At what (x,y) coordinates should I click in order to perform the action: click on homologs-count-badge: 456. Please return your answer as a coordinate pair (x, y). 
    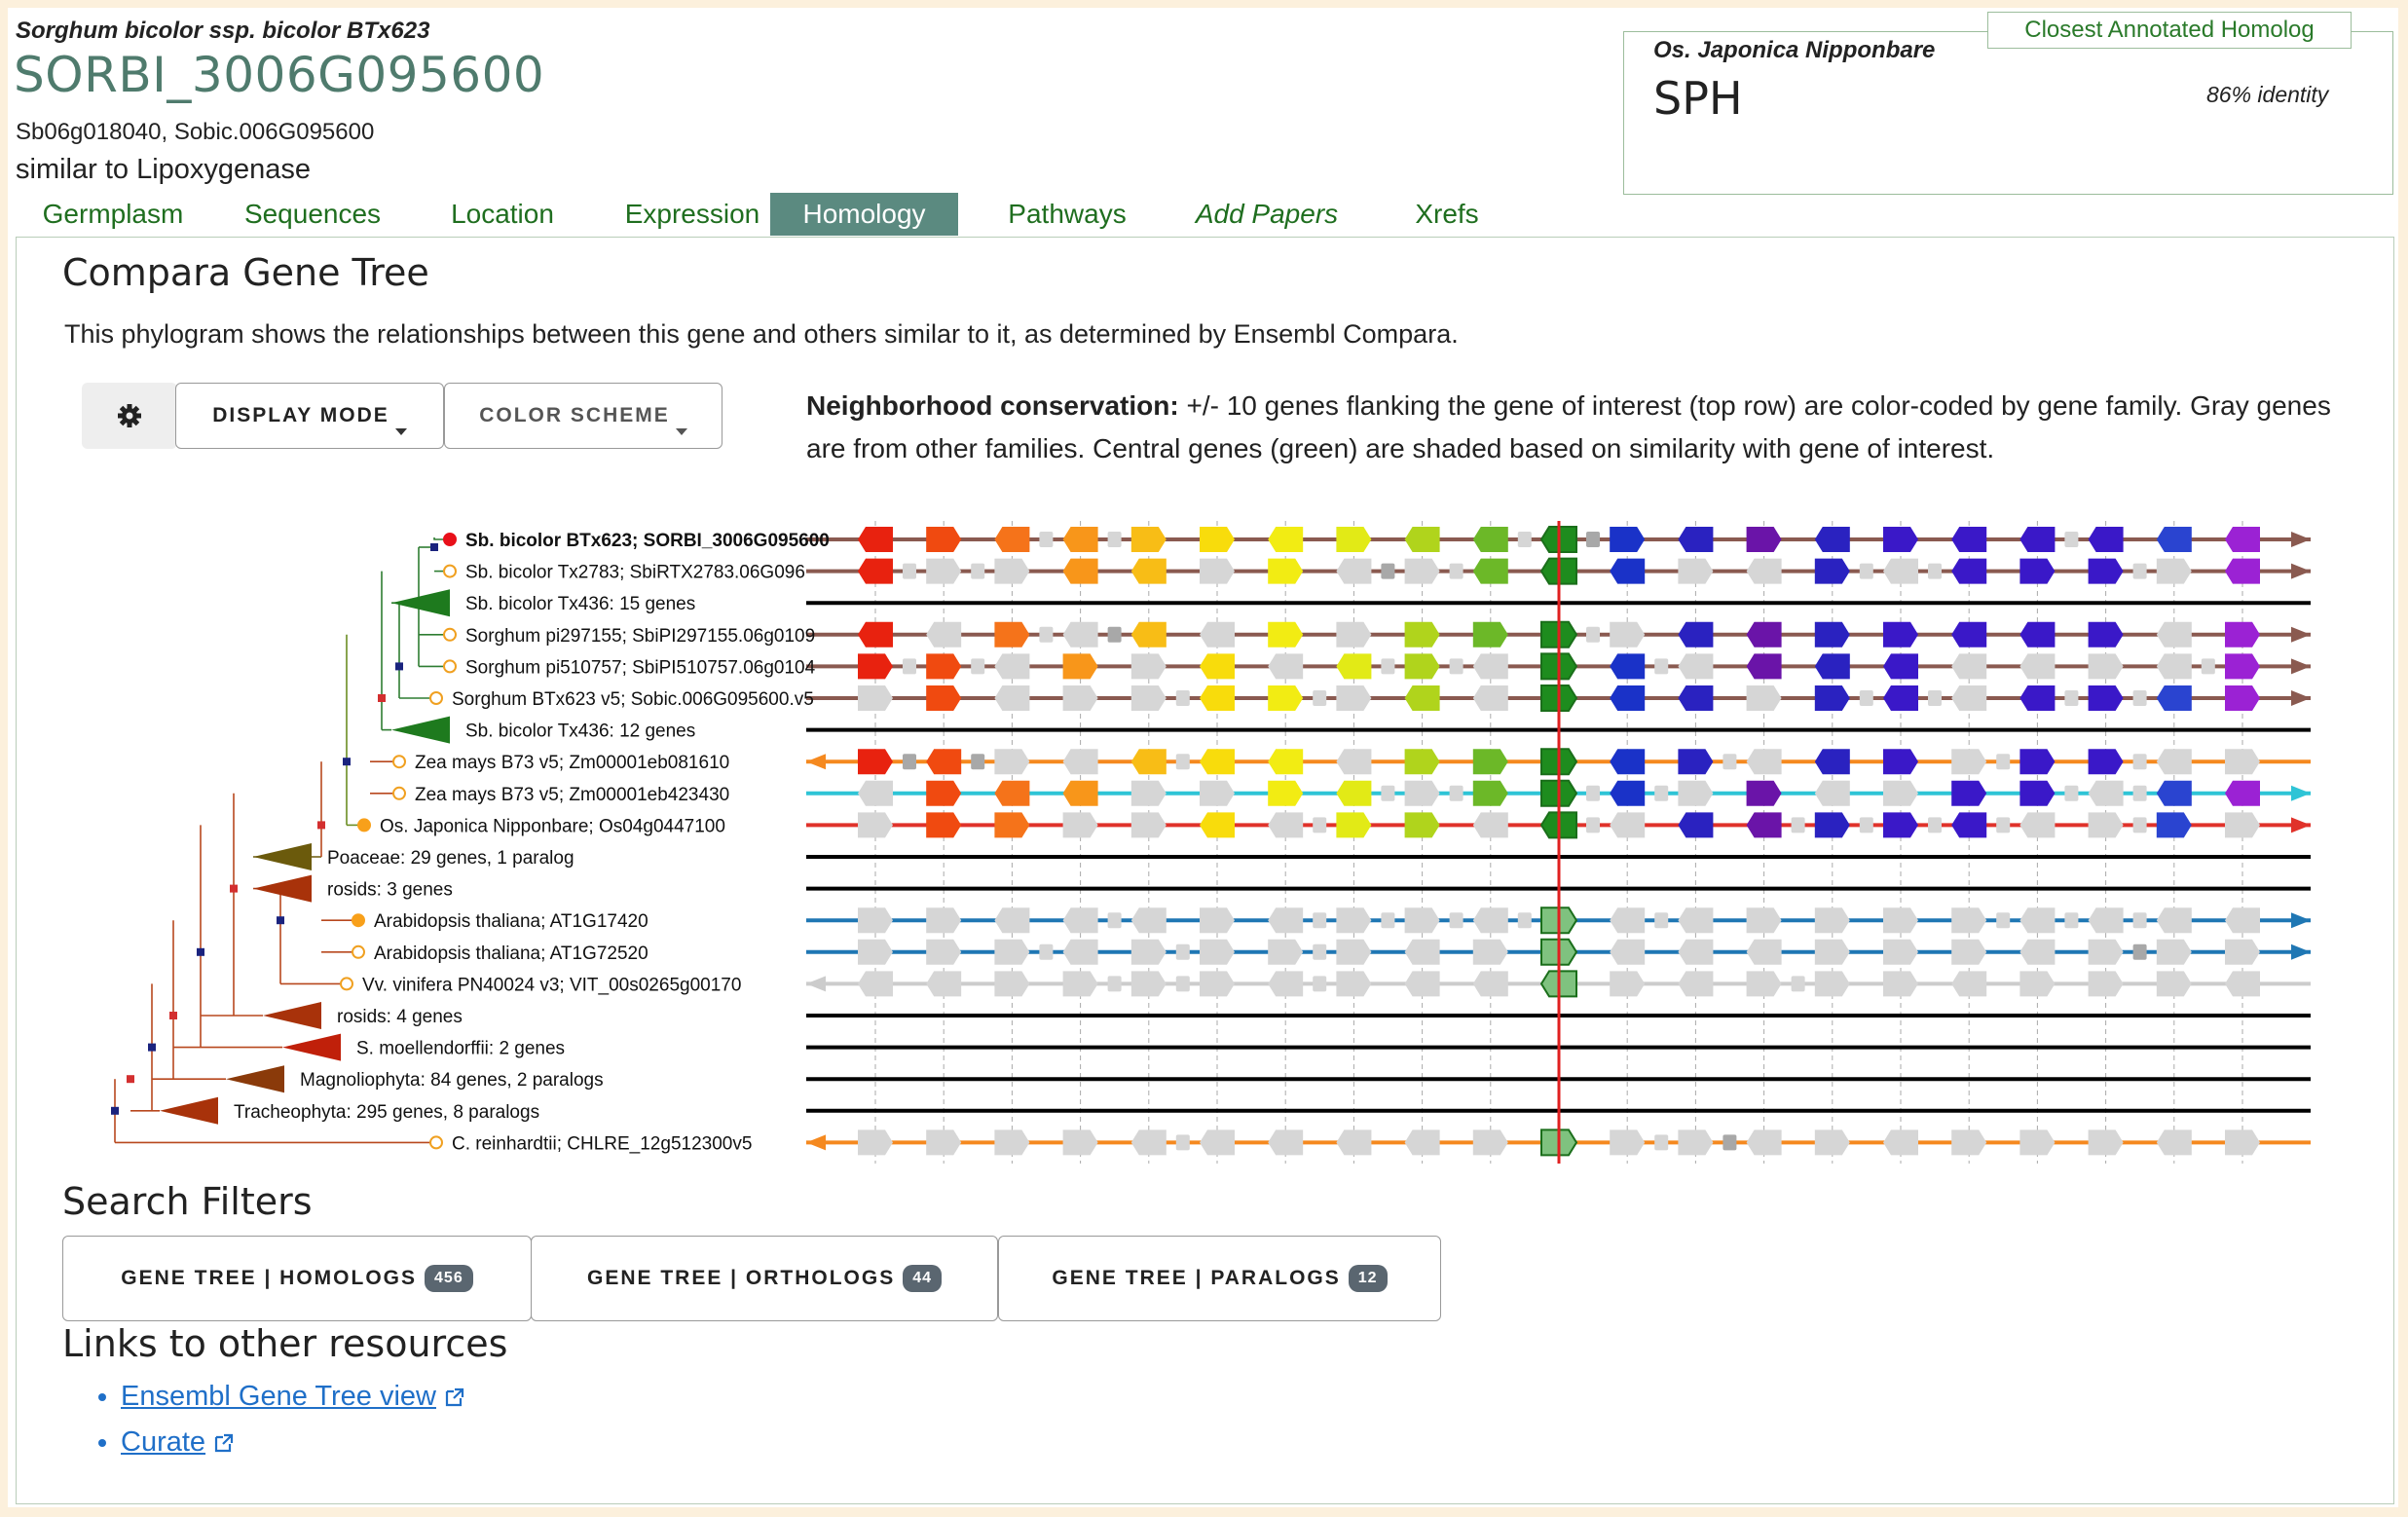
    Looking at the image, I should click on (449, 1278).